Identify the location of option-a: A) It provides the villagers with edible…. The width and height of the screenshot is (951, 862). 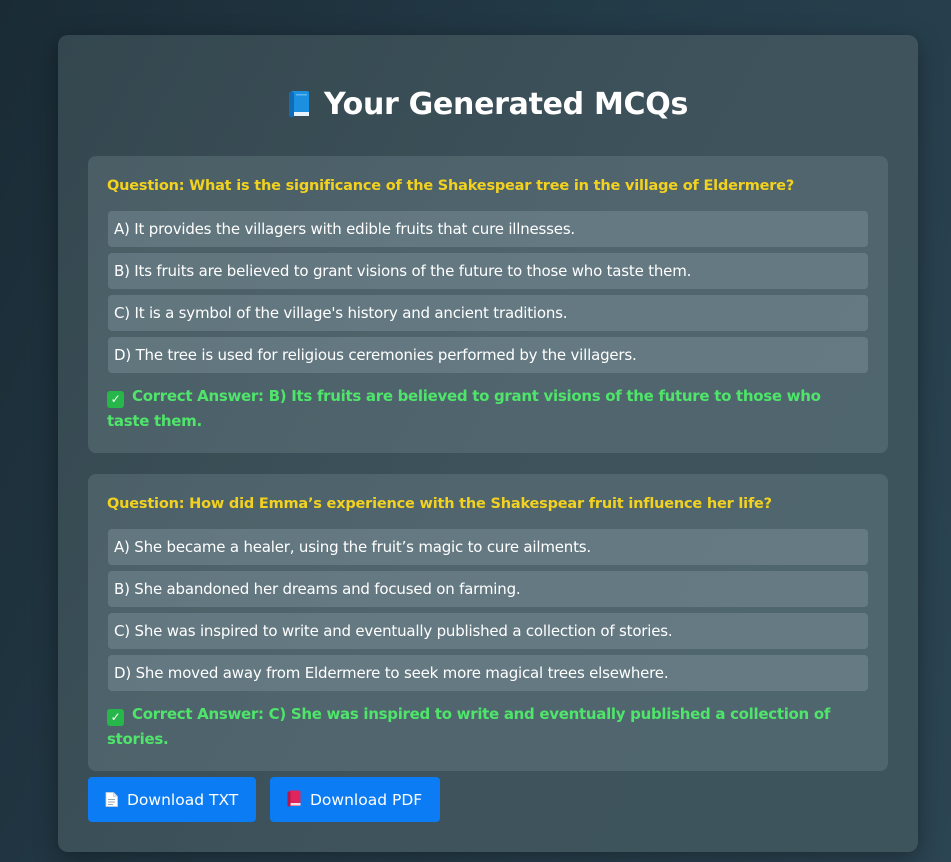
(488, 229).